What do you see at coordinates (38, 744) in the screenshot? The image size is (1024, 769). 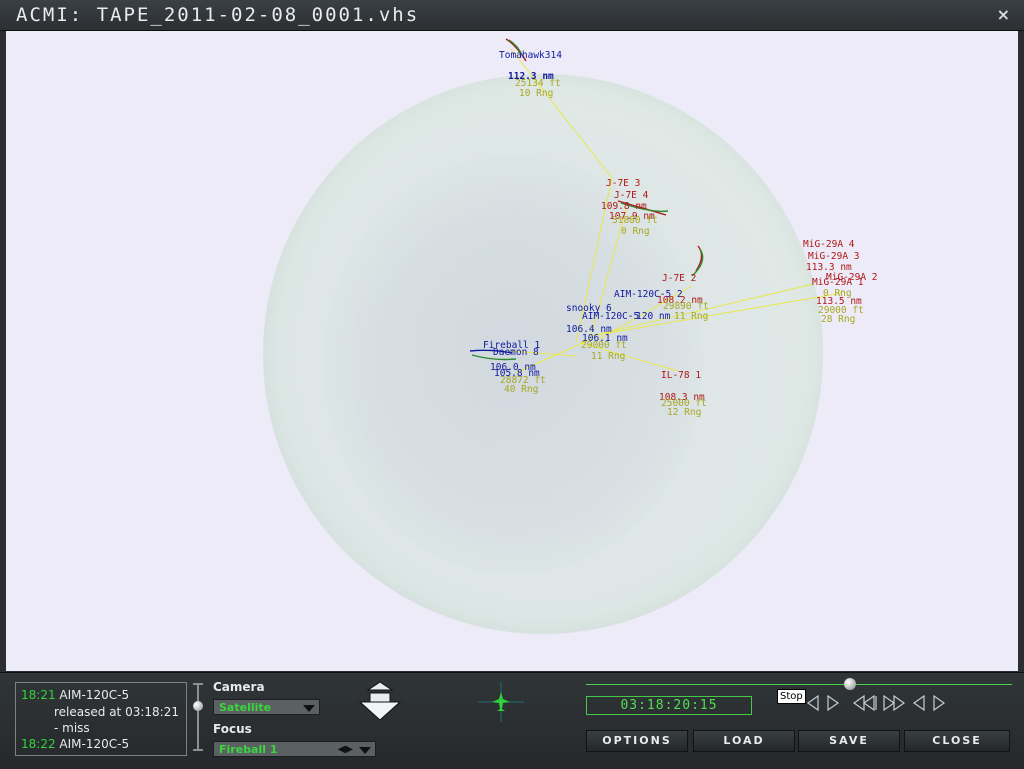 I see `event-time: 18:22` at bounding box center [38, 744].